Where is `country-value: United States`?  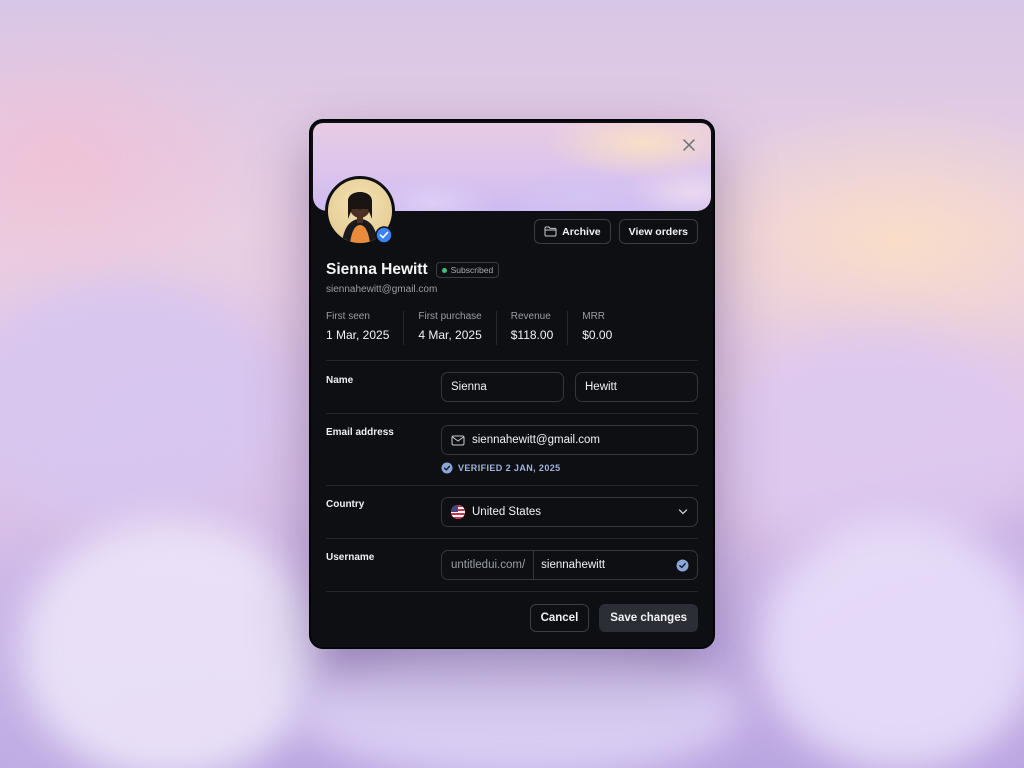 country-value: United States is located at coordinates (507, 512).